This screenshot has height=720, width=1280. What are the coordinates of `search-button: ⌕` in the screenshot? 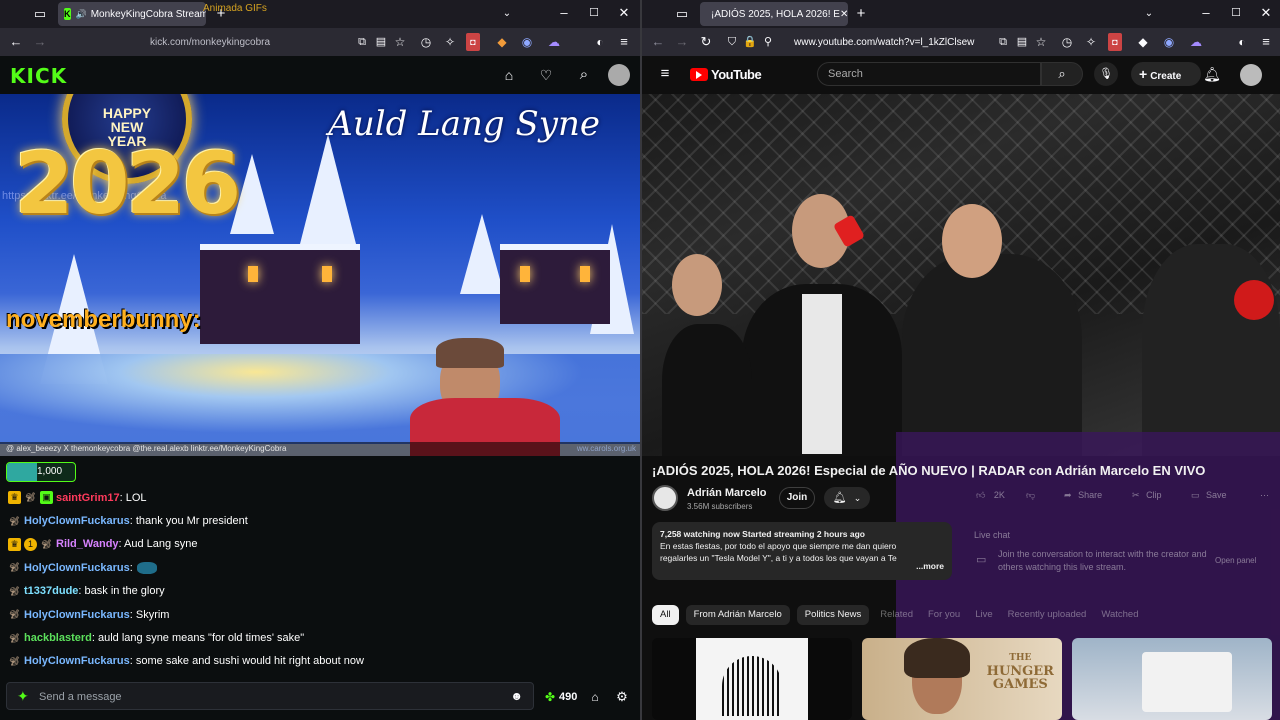 It's located at (1062, 74).